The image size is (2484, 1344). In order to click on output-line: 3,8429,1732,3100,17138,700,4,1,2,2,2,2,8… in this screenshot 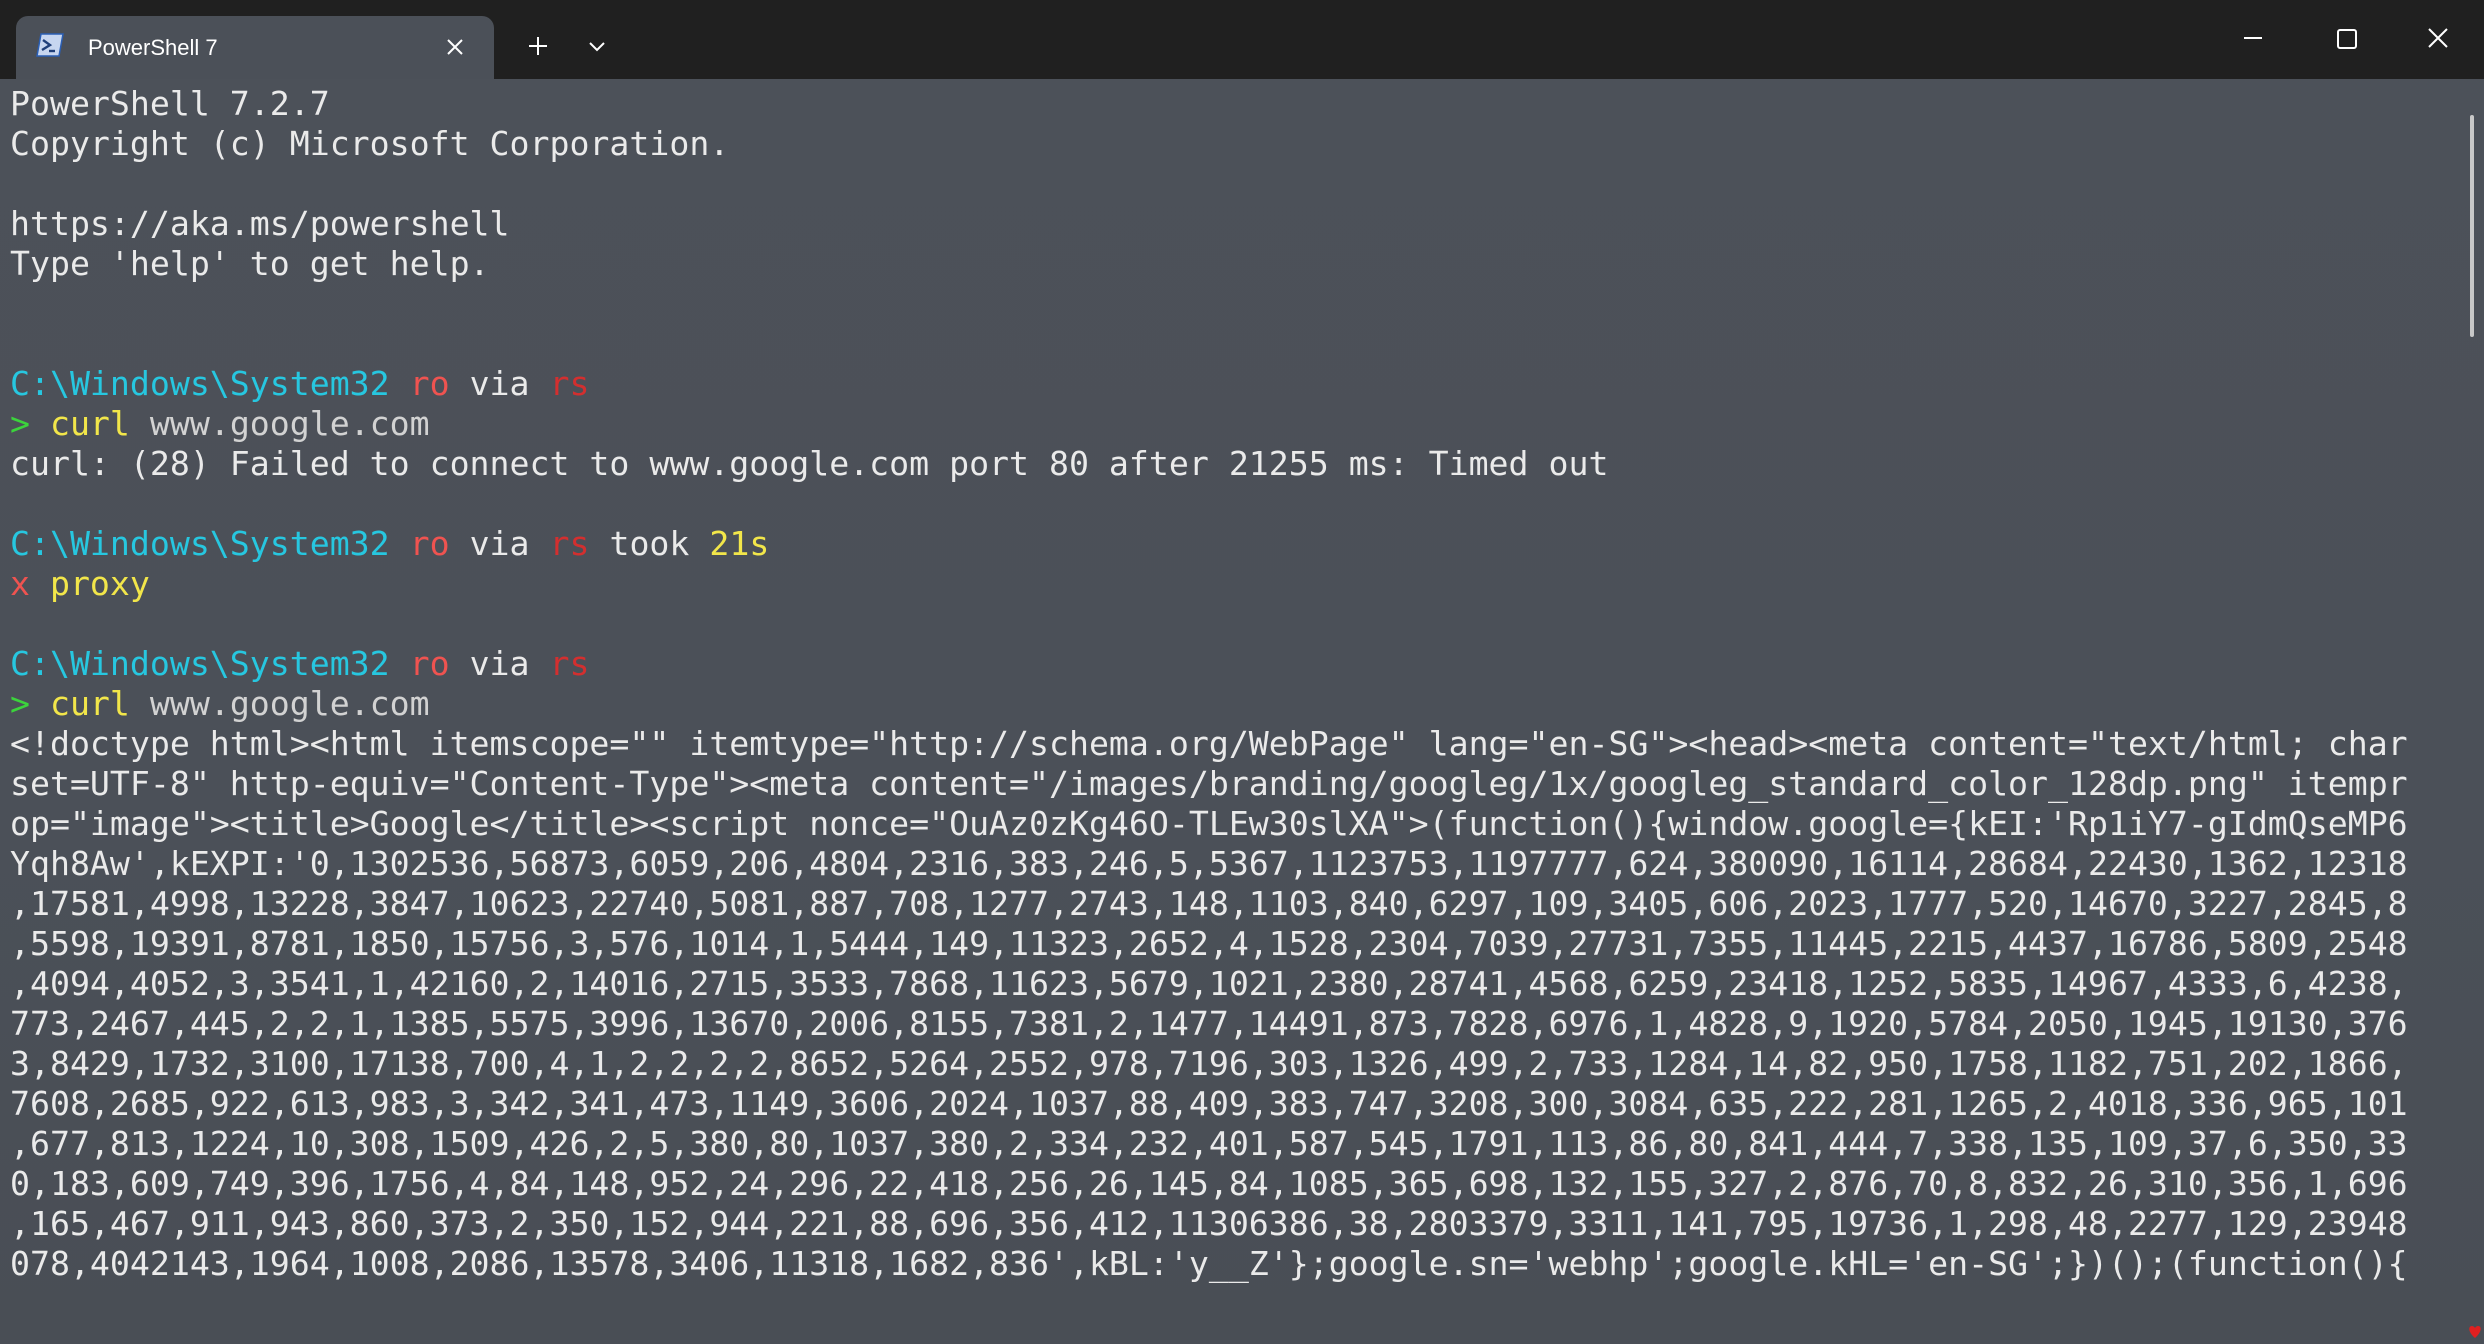, I will do `click(1209, 1063)`.